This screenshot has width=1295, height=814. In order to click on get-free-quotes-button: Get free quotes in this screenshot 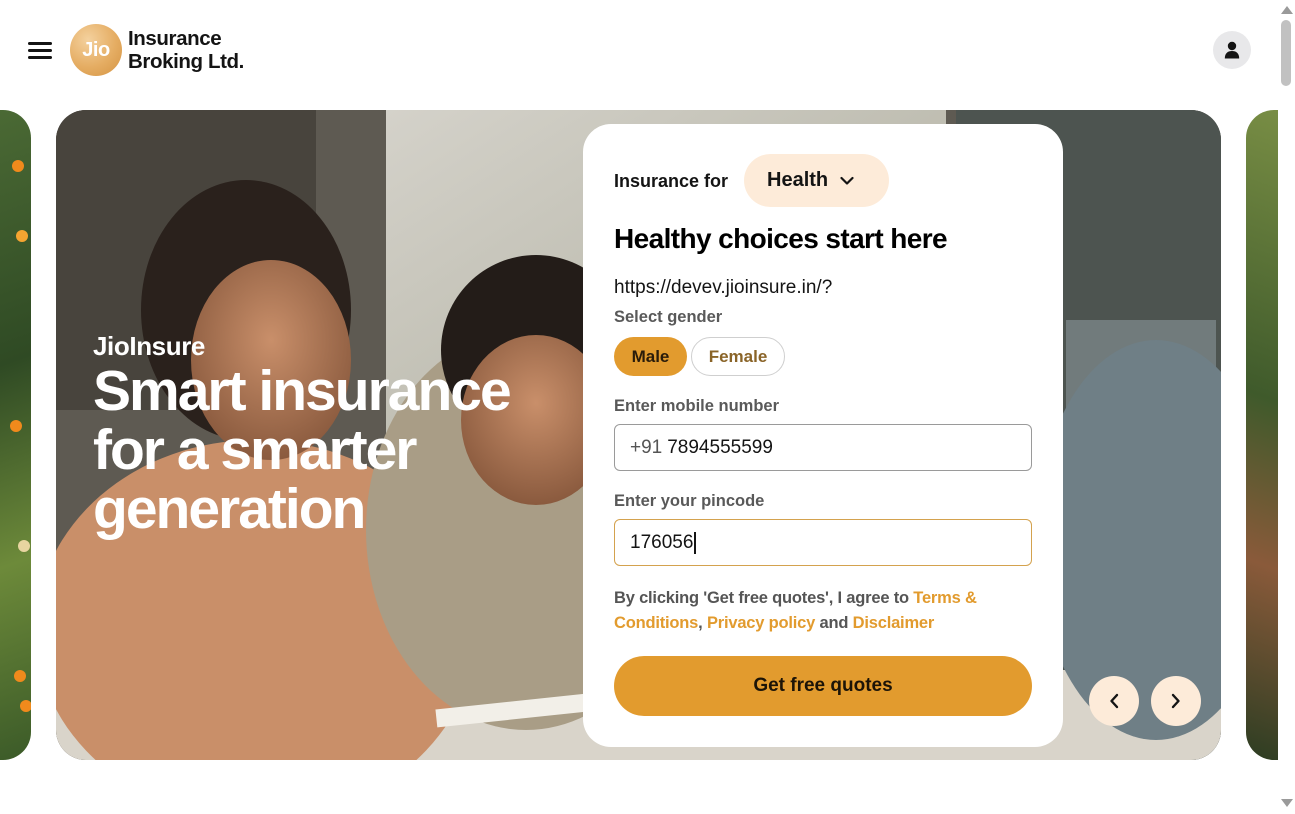, I will do `click(823, 686)`.